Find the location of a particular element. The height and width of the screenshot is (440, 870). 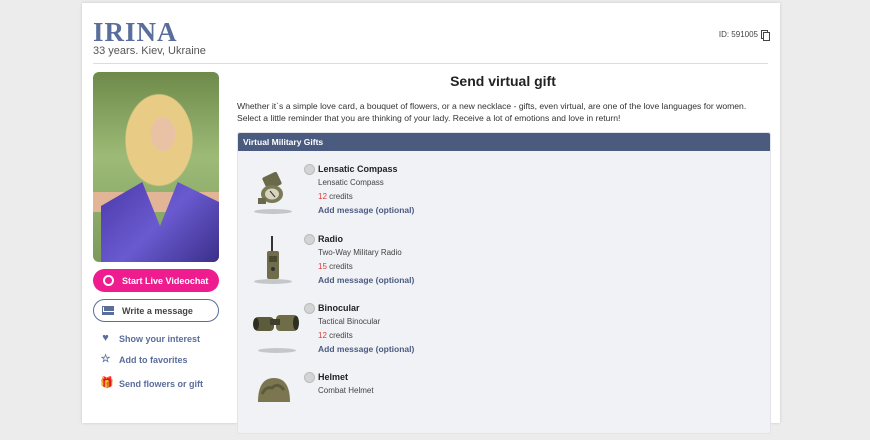

compass-icon is located at coordinates (274, 189).